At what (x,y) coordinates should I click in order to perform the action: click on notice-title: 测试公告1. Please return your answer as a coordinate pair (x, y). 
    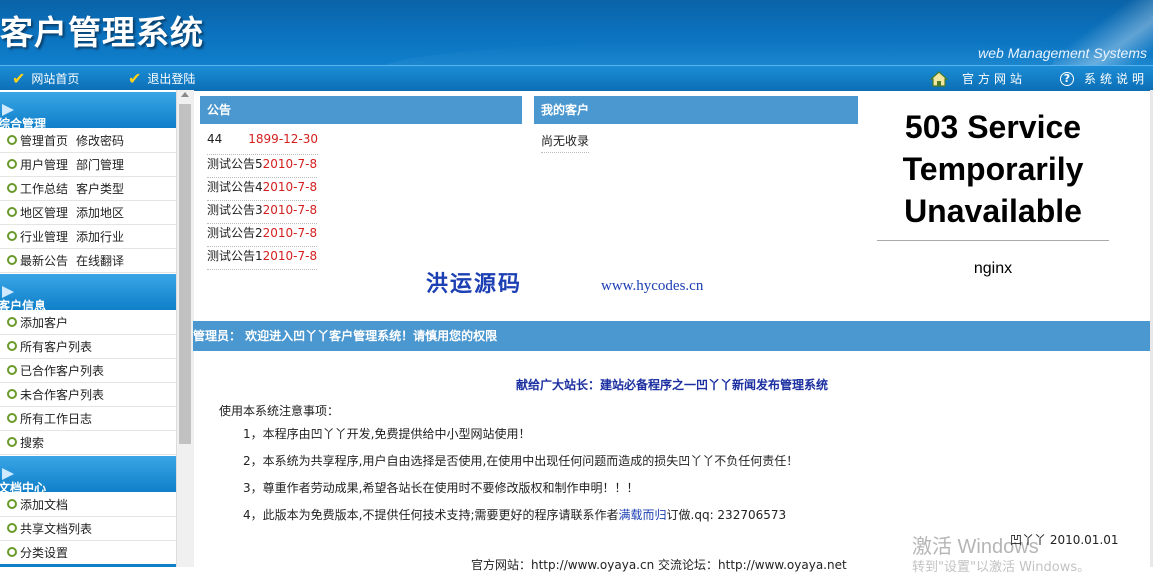
    Looking at the image, I should click on (235, 256).